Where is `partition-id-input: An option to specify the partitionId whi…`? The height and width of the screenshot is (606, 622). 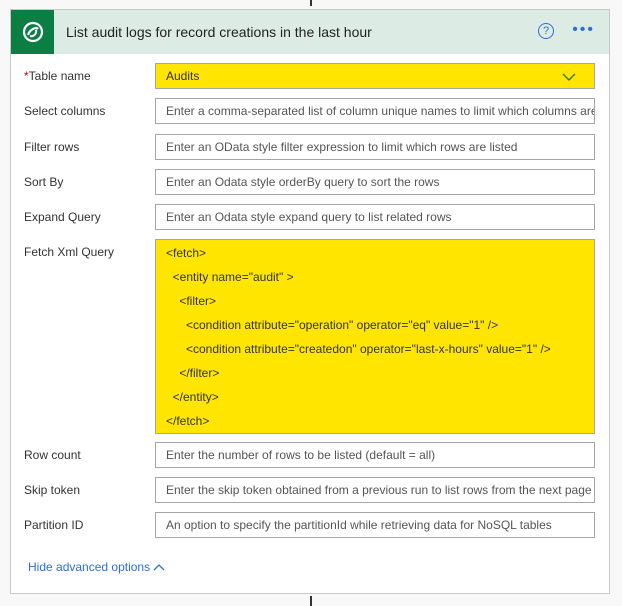 partition-id-input: An option to specify the partitionId whi… is located at coordinates (375, 525).